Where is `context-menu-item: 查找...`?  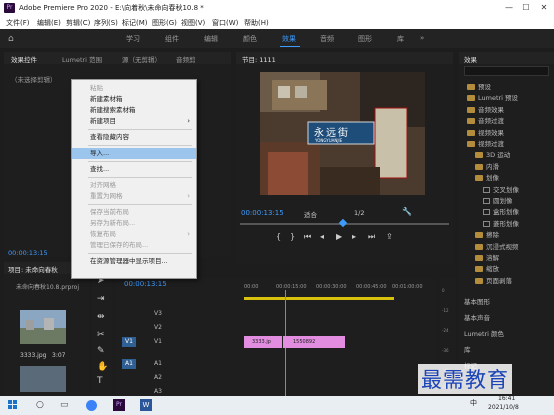 context-menu-item: 查找... is located at coordinates (134, 169).